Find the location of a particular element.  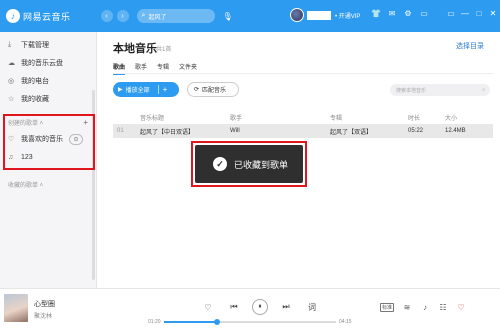

play-all-label: 播放全部 is located at coordinates (137, 91).